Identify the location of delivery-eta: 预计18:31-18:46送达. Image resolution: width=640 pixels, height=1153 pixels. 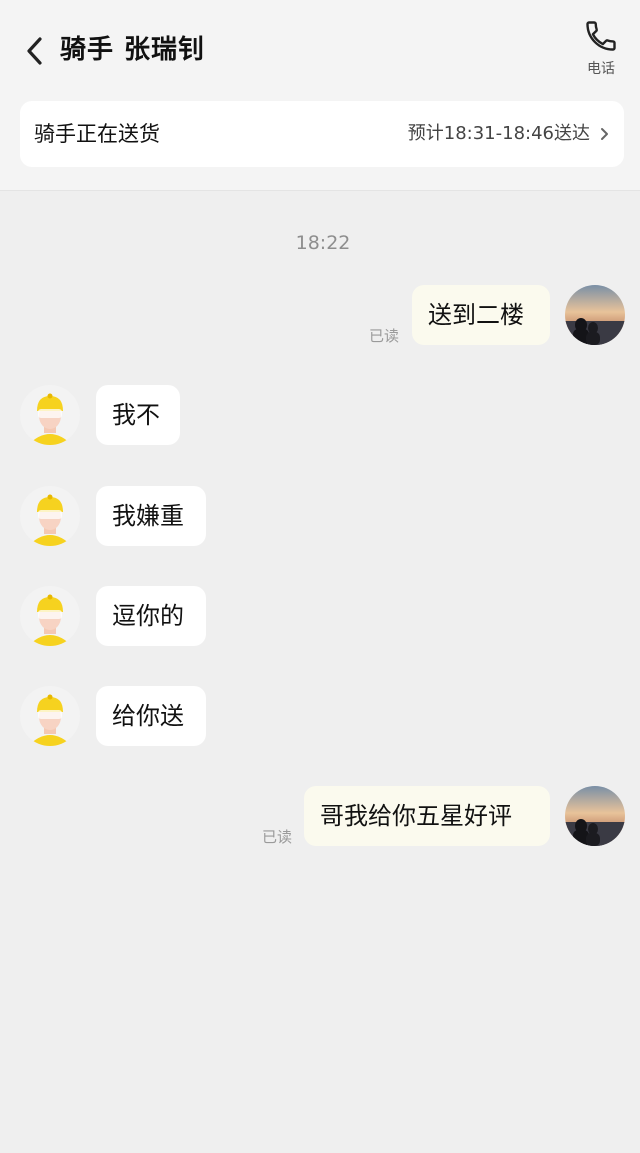
(498, 133).